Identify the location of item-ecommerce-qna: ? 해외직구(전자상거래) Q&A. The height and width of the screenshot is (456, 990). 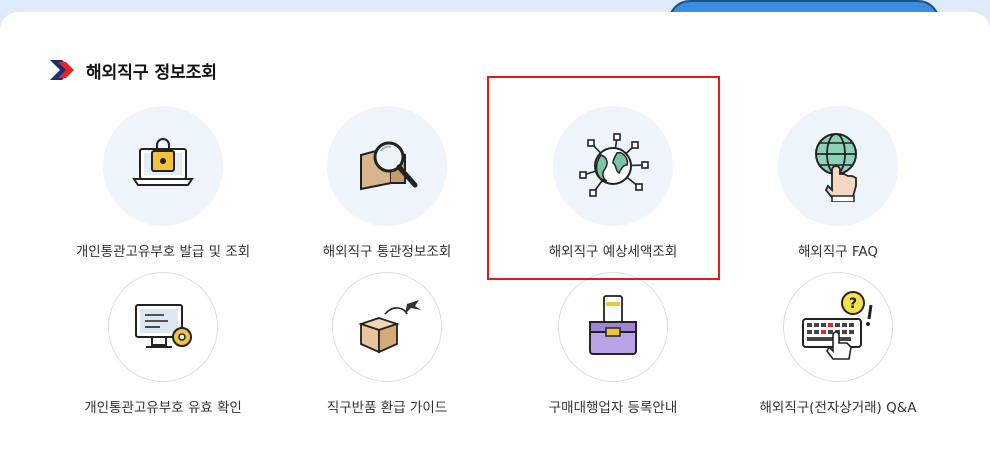
(838, 344).